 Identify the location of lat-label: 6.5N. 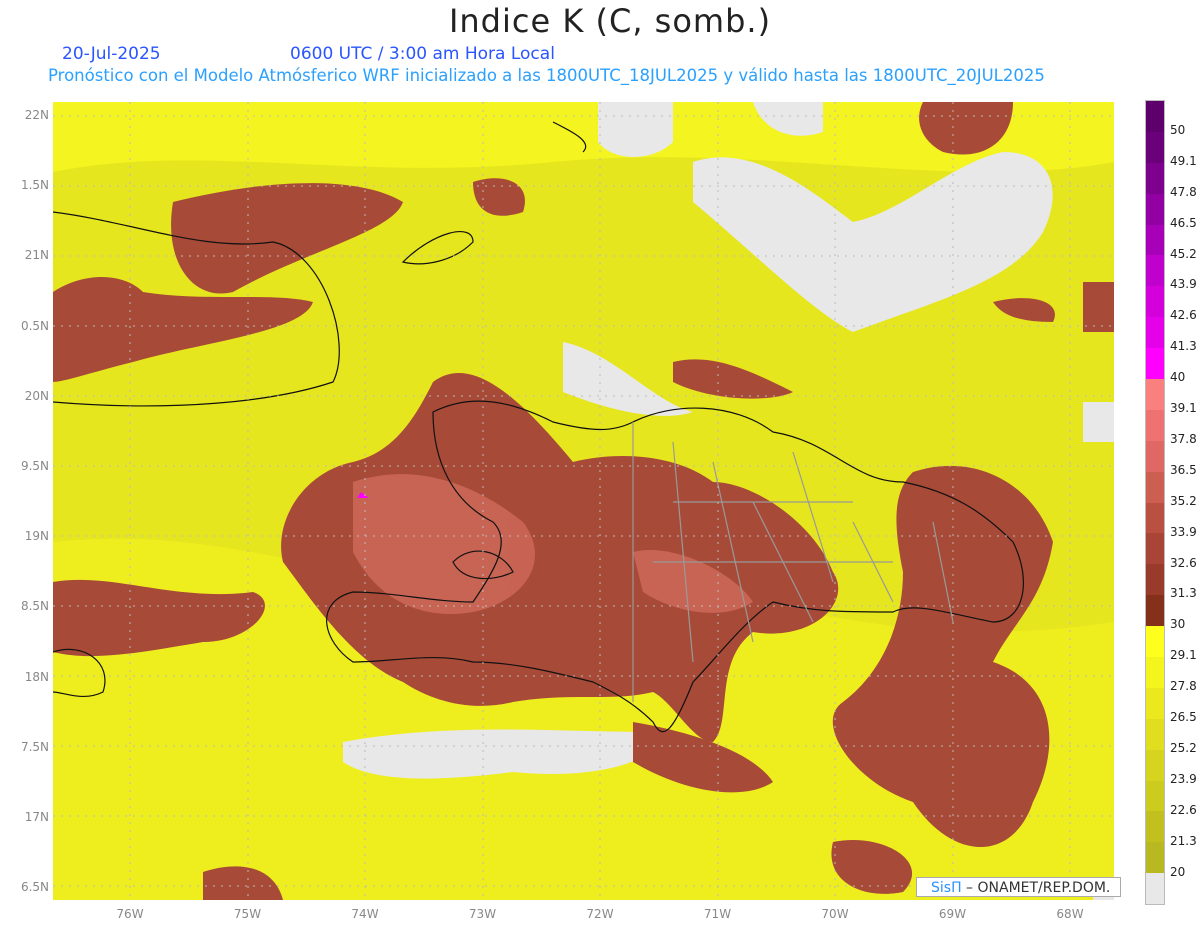
(34, 887).